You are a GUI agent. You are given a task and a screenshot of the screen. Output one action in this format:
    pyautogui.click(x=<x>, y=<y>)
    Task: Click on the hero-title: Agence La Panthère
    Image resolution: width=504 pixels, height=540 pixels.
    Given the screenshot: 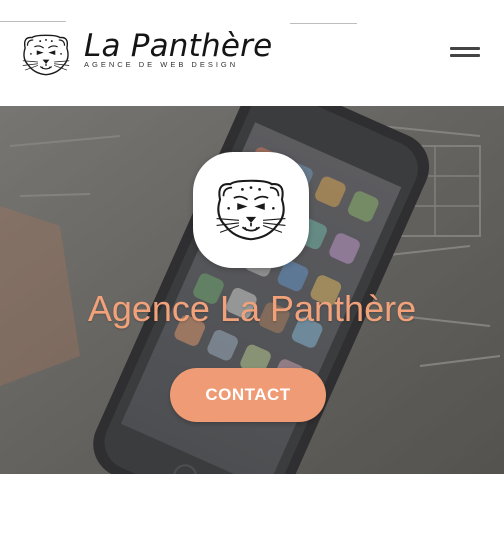 What is the action you would take?
    pyautogui.click(x=252, y=308)
    